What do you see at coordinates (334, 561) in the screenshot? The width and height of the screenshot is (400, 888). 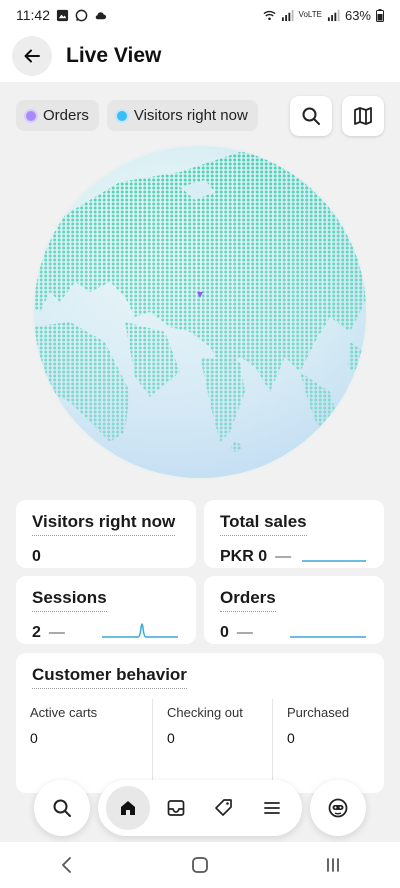 I see `total-sales-sparkline` at bounding box center [334, 561].